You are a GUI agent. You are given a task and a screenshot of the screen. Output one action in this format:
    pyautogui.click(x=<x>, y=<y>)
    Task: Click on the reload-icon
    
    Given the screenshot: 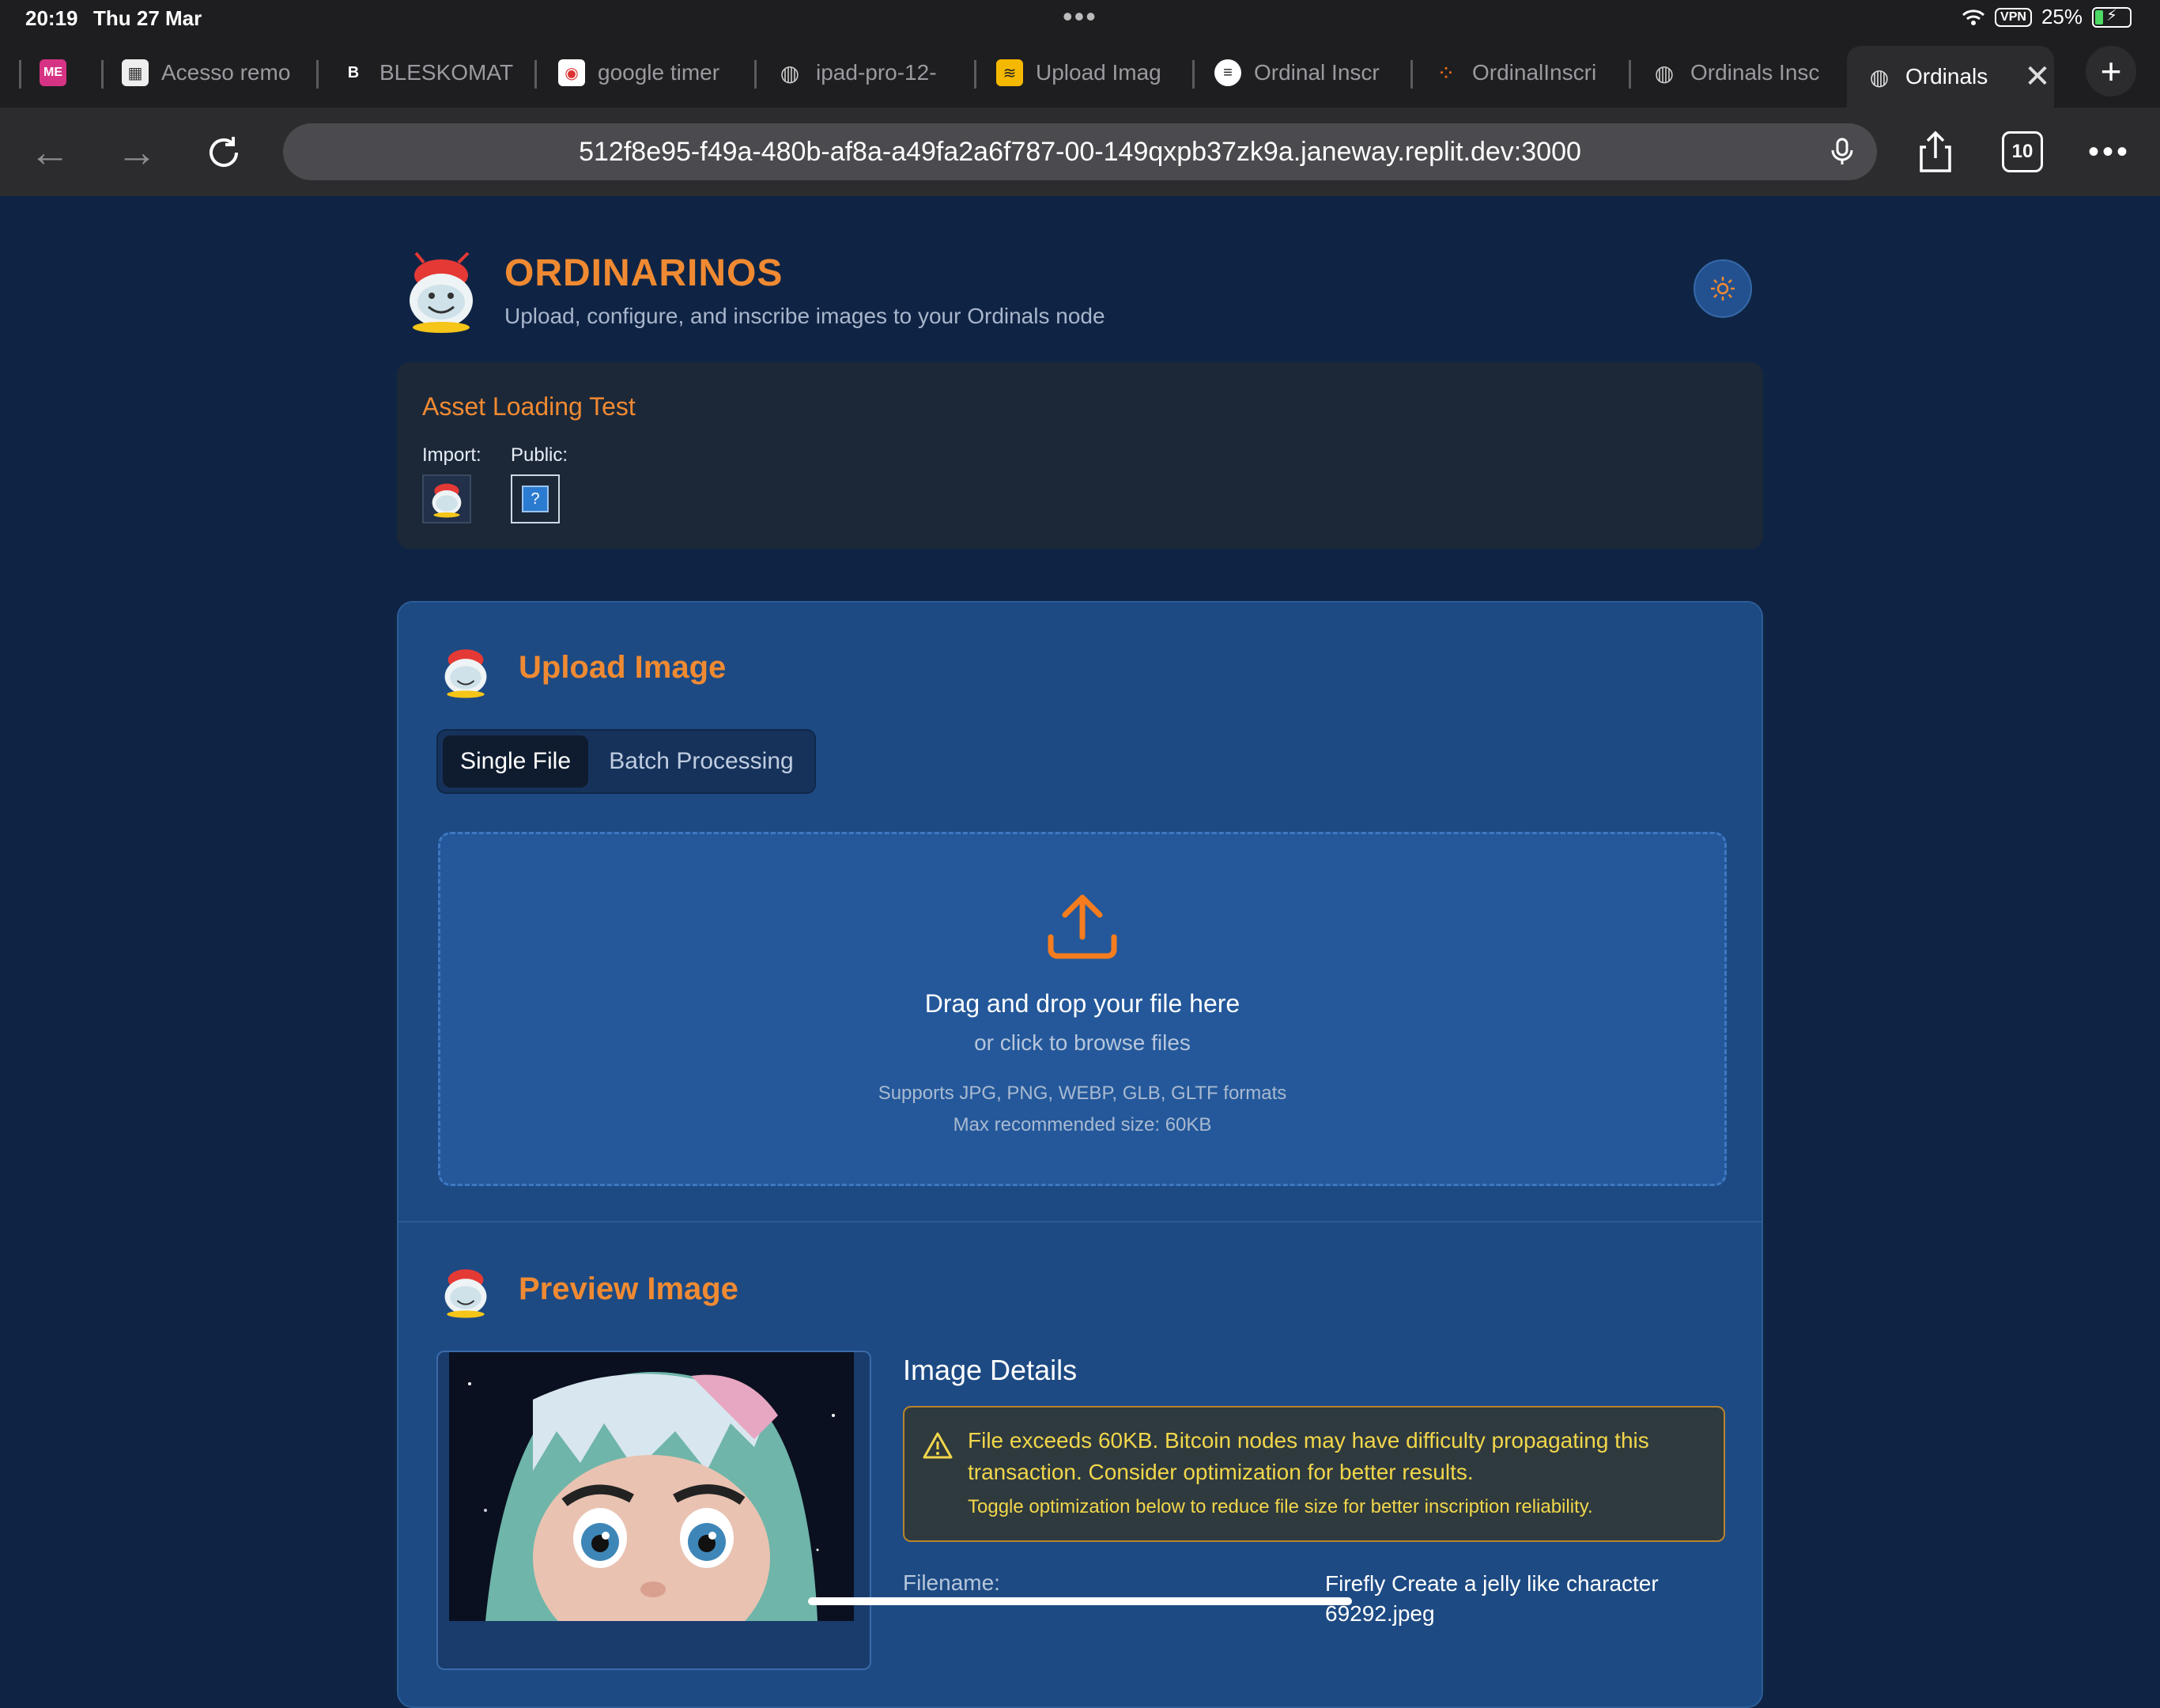 What is the action you would take?
    pyautogui.click(x=224, y=152)
    